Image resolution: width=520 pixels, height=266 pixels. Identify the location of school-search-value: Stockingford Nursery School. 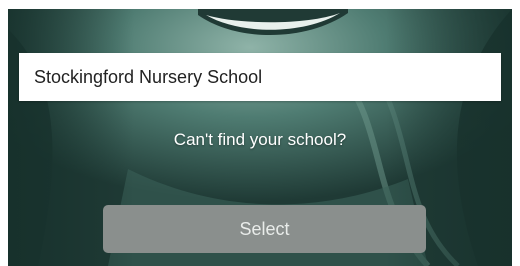
(148, 76).